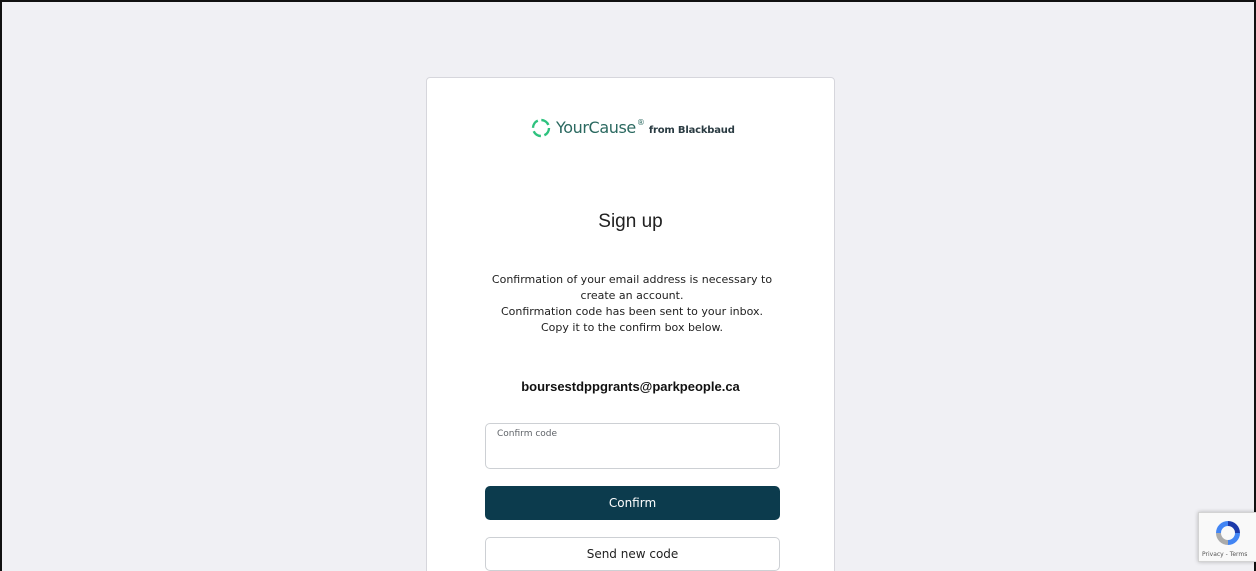 The image size is (1256, 571). What do you see at coordinates (640, 122) in the screenshot?
I see `logo-registered-mark: ®` at bounding box center [640, 122].